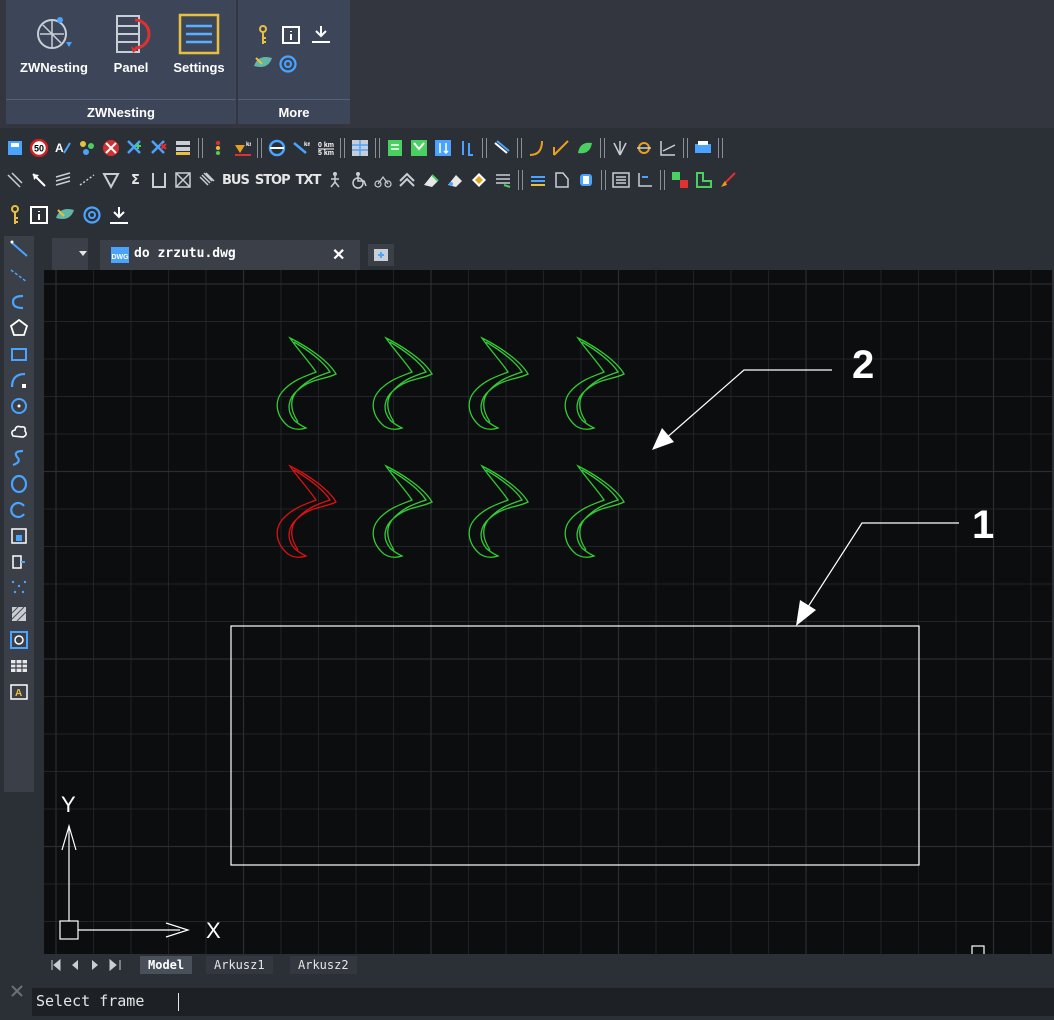 The image size is (1054, 1020). I want to click on triangle-icon, so click(111, 180).